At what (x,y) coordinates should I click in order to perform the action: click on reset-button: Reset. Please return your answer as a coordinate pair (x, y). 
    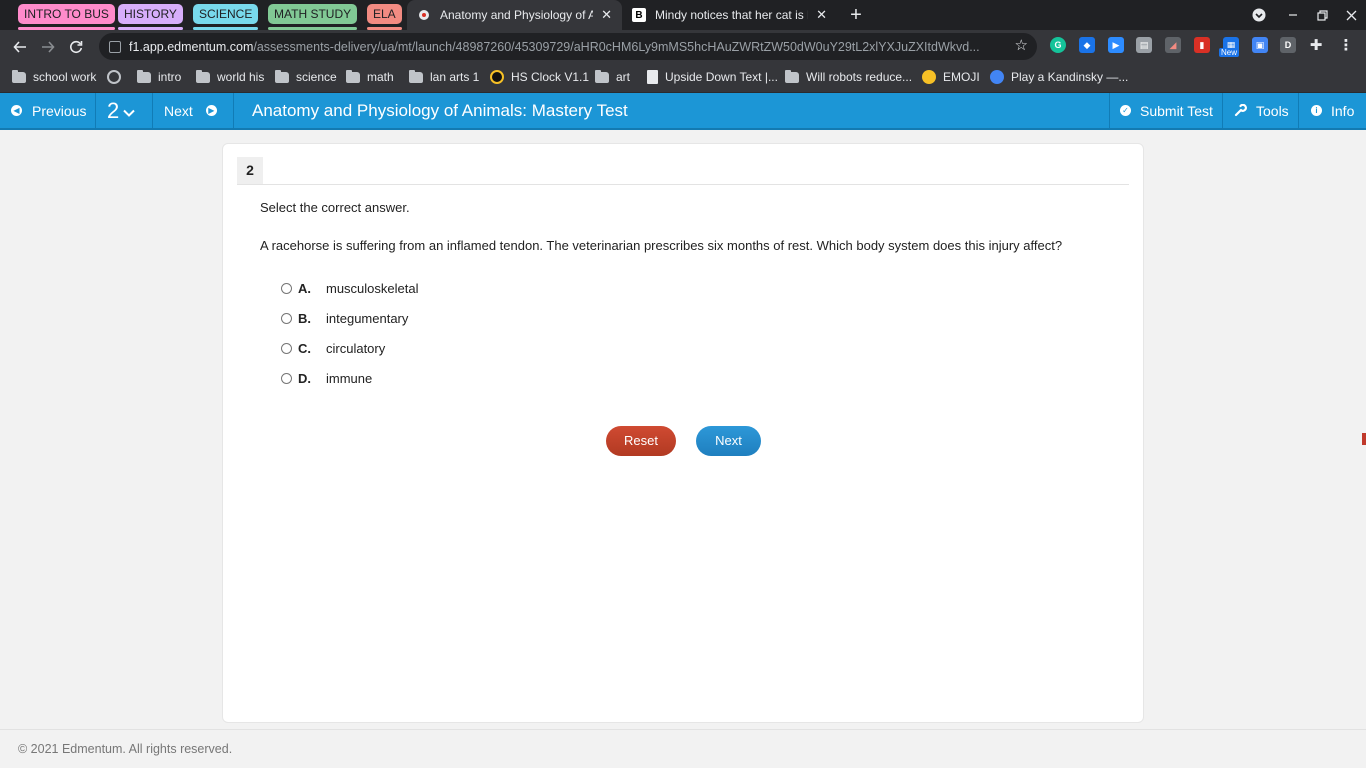
    Looking at the image, I should click on (641, 441).